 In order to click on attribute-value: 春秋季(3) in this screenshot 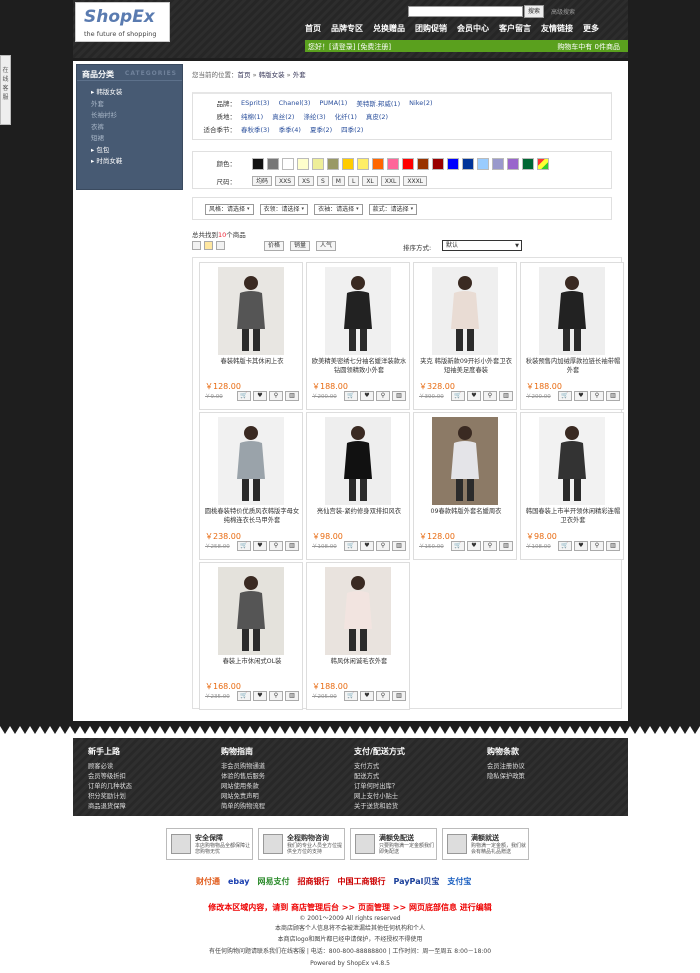, I will do `click(255, 129)`.